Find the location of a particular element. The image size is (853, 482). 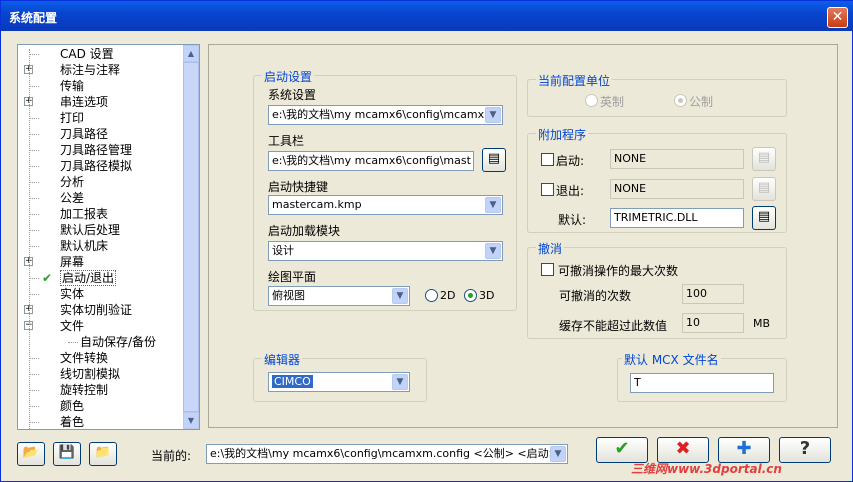

default-addon-browse-button: ▤ is located at coordinates (764, 218).